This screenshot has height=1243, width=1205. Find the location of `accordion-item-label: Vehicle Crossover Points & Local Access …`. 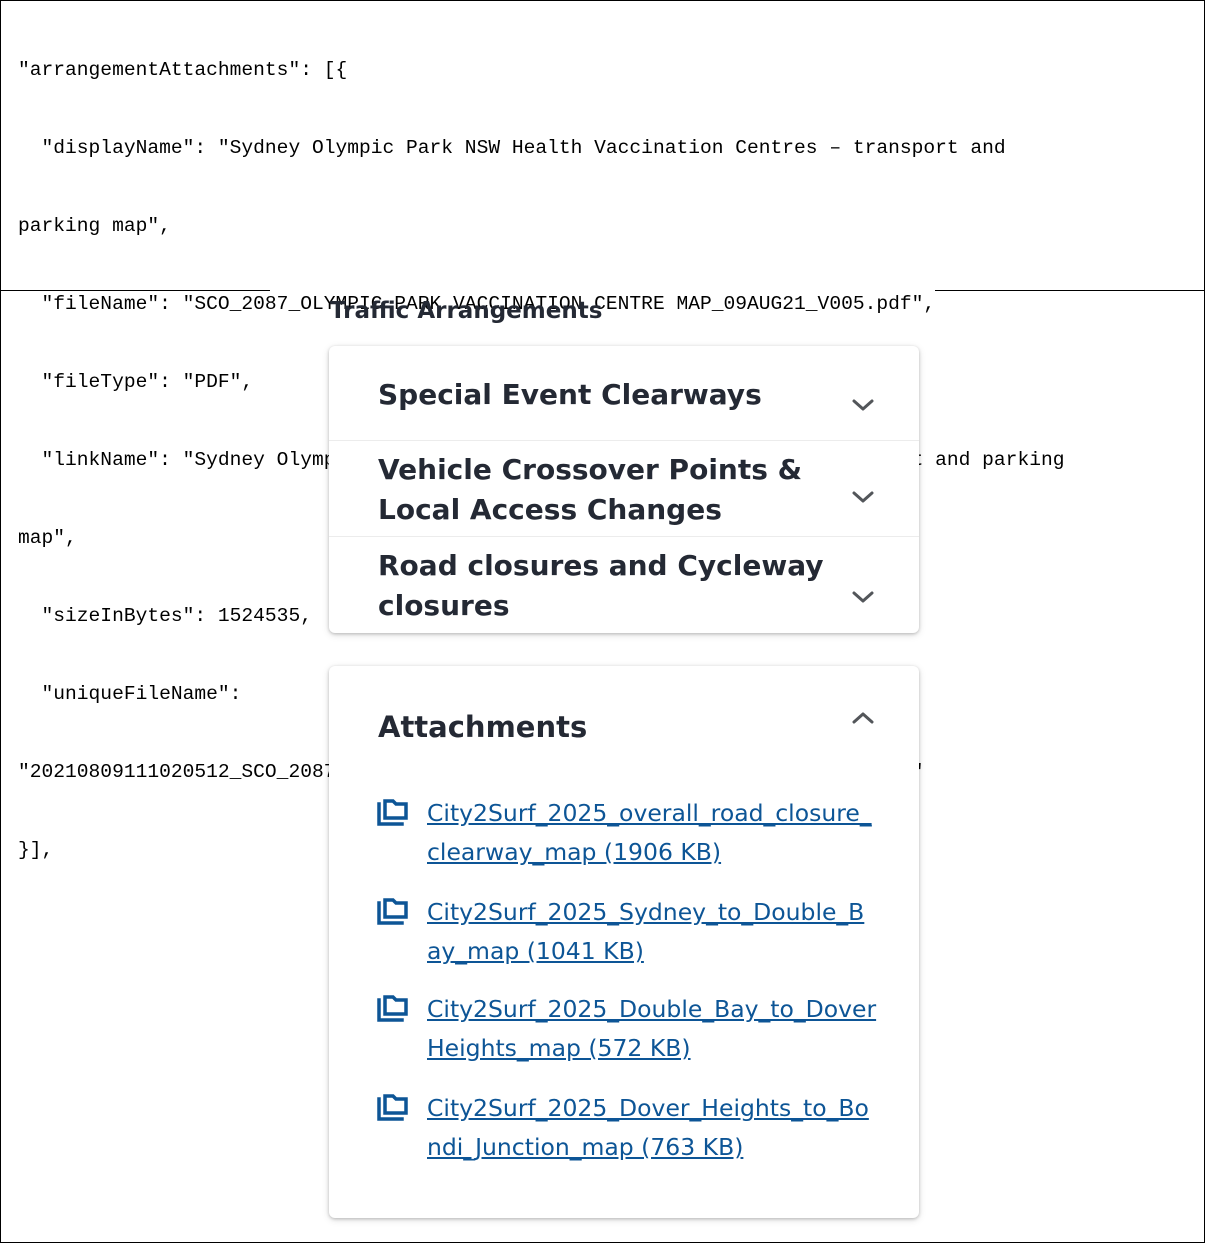

accordion-item-label: Vehicle Crossover Points & Local Access … is located at coordinates (590, 489).